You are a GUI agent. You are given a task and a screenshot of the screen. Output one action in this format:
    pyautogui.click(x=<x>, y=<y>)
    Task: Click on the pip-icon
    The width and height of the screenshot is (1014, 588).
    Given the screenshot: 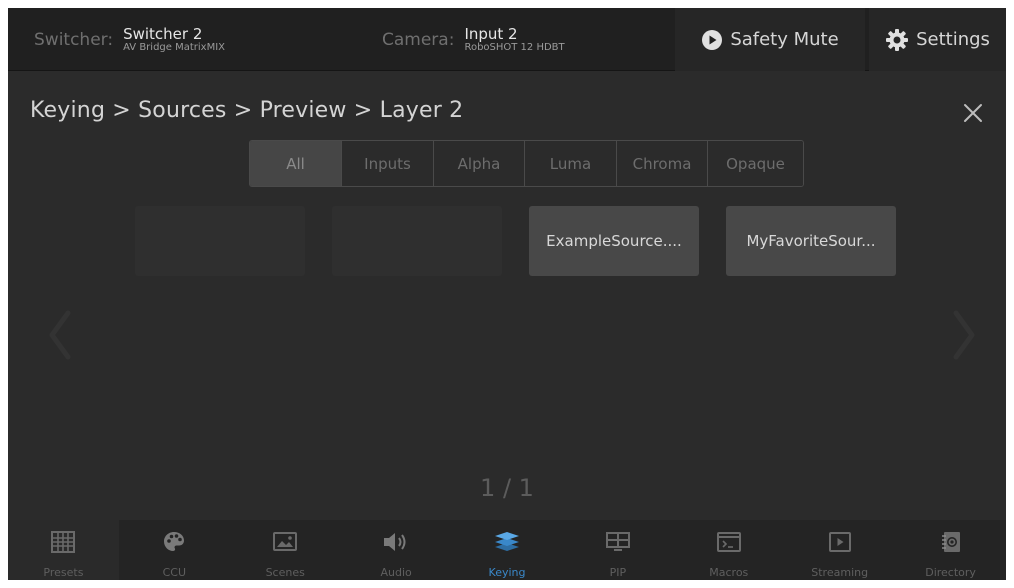 What is the action you would take?
    pyautogui.click(x=618, y=542)
    